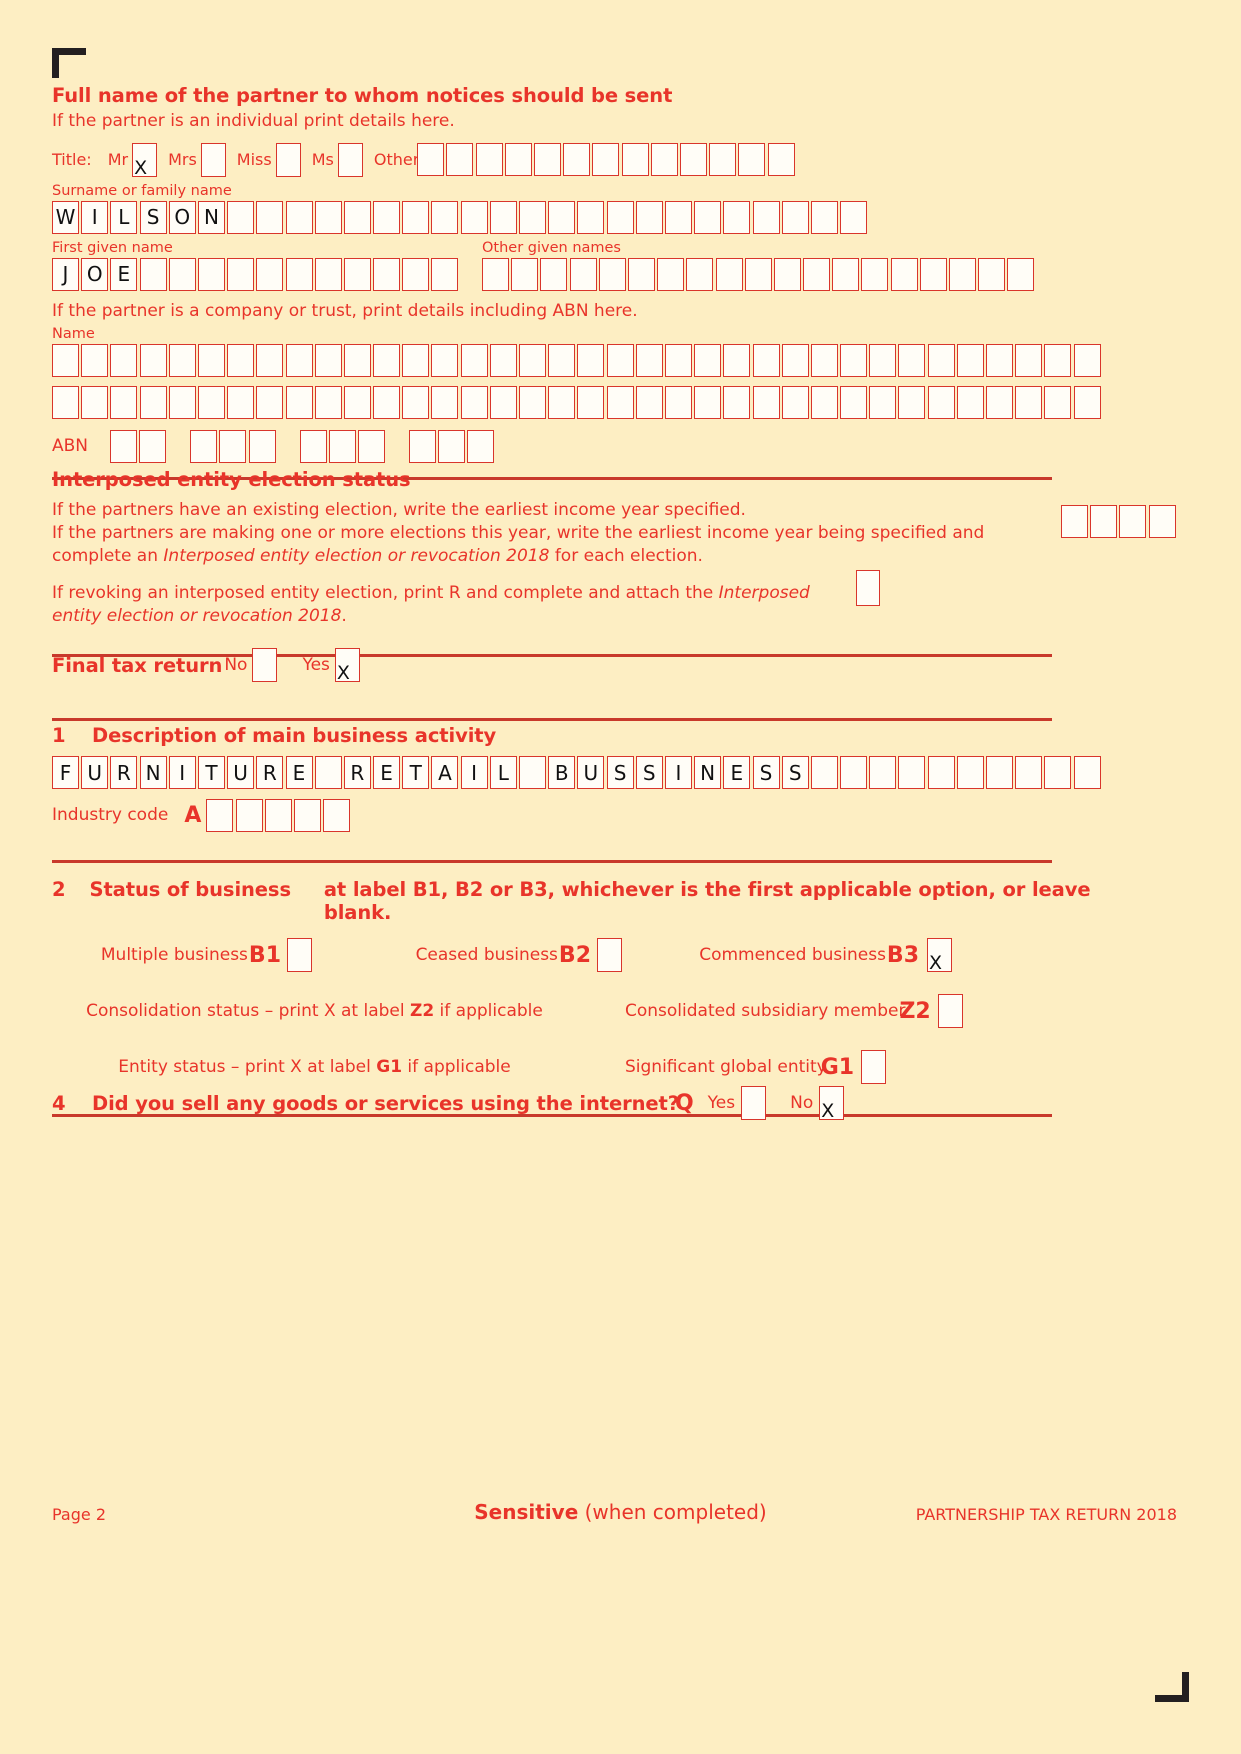 This screenshot has width=1241, height=1754. Describe the element at coordinates (267, 274) in the screenshot. I see `first-given-name-boxes: JOE` at that location.